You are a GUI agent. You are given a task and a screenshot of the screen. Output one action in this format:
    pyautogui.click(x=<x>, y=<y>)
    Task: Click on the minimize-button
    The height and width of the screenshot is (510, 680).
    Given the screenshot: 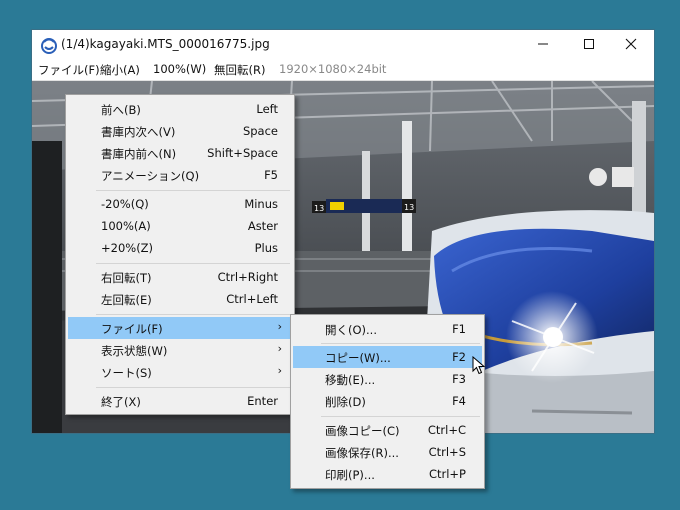 What is the action you would take?
    pyautogui.click(x=543, y=44)
    